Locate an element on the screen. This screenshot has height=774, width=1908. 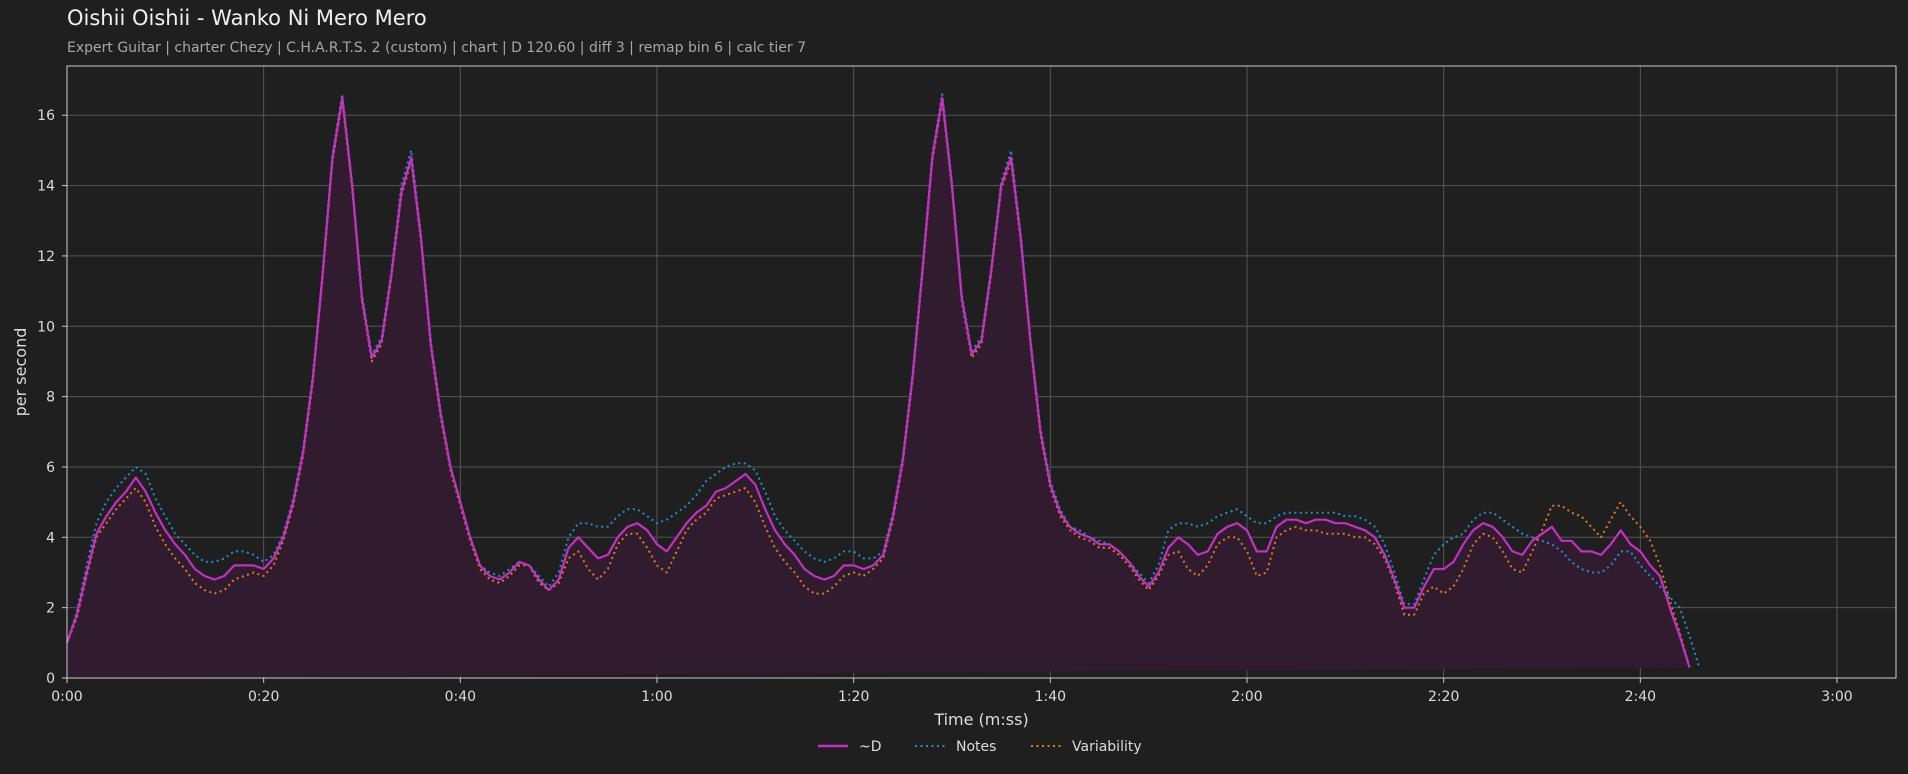
x-tick-label-5: 1:40 is located at coordinates (1050, 697).